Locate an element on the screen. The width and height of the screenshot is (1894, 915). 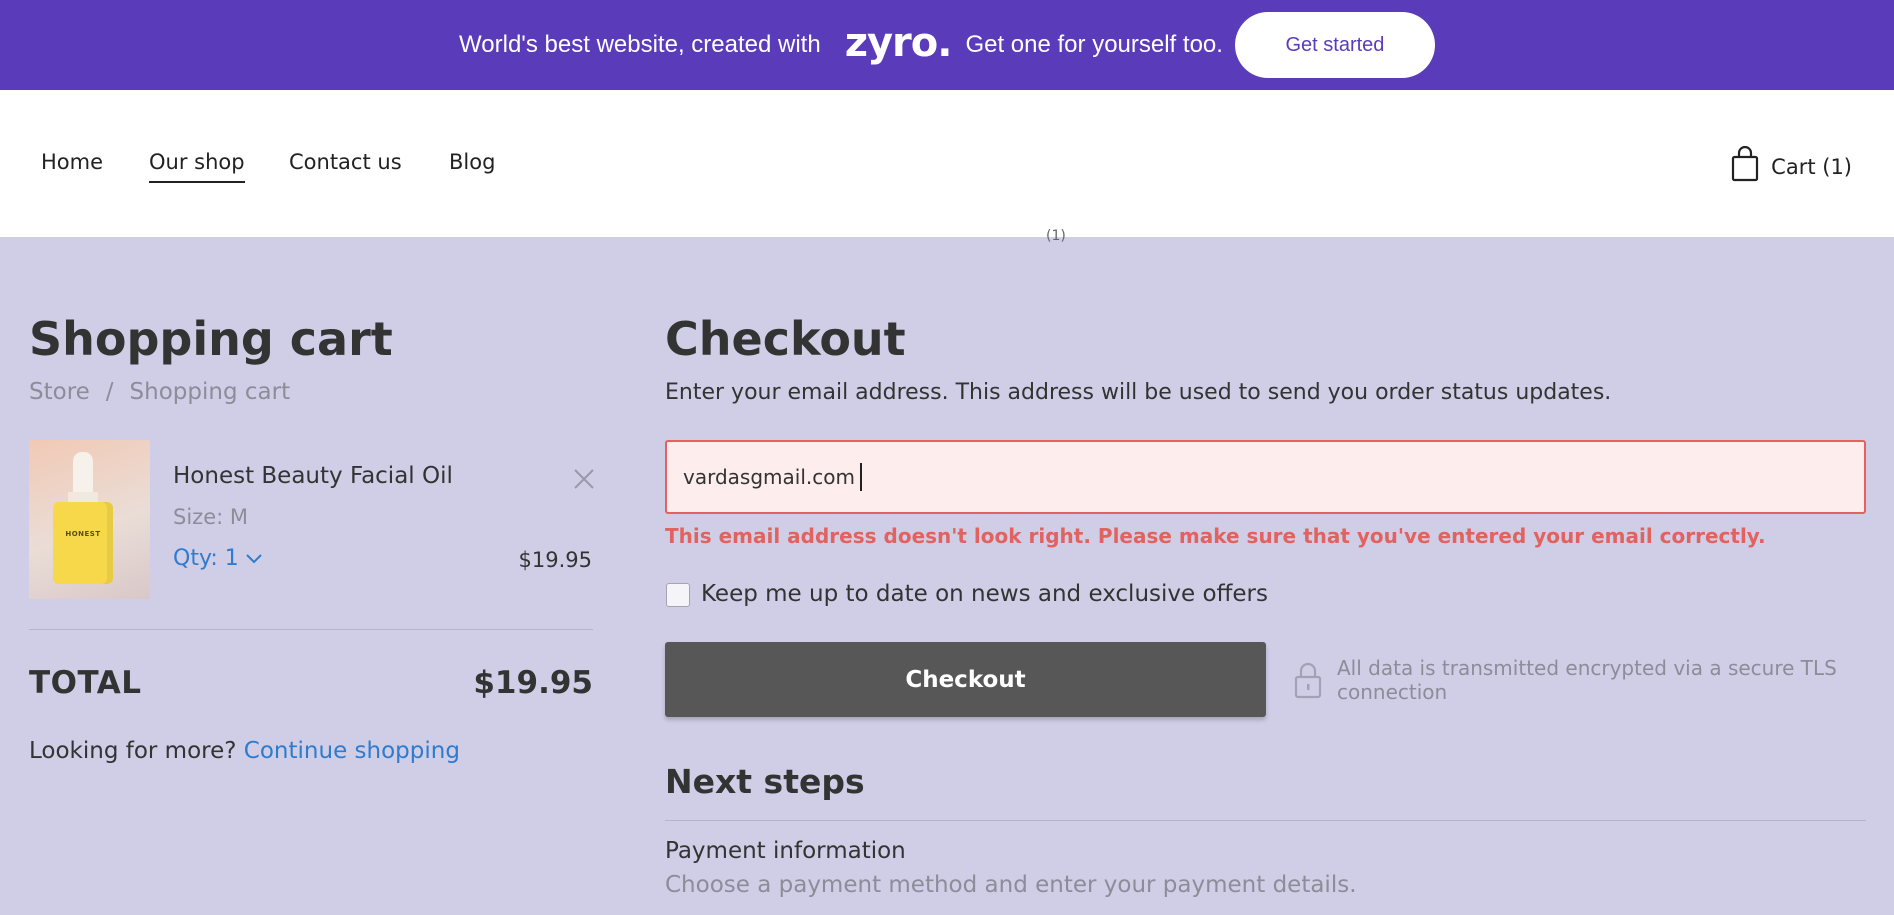
nav-link-home: Home is located at coordinates (72, 162).